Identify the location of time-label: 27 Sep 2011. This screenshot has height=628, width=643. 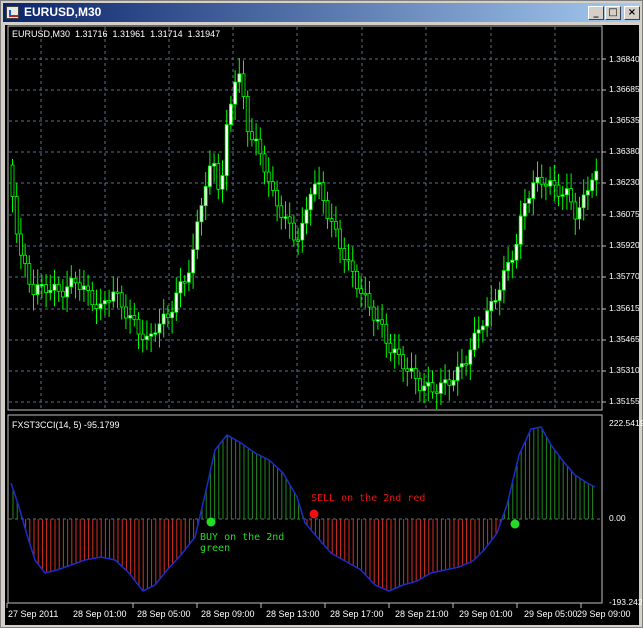
(33, 614).